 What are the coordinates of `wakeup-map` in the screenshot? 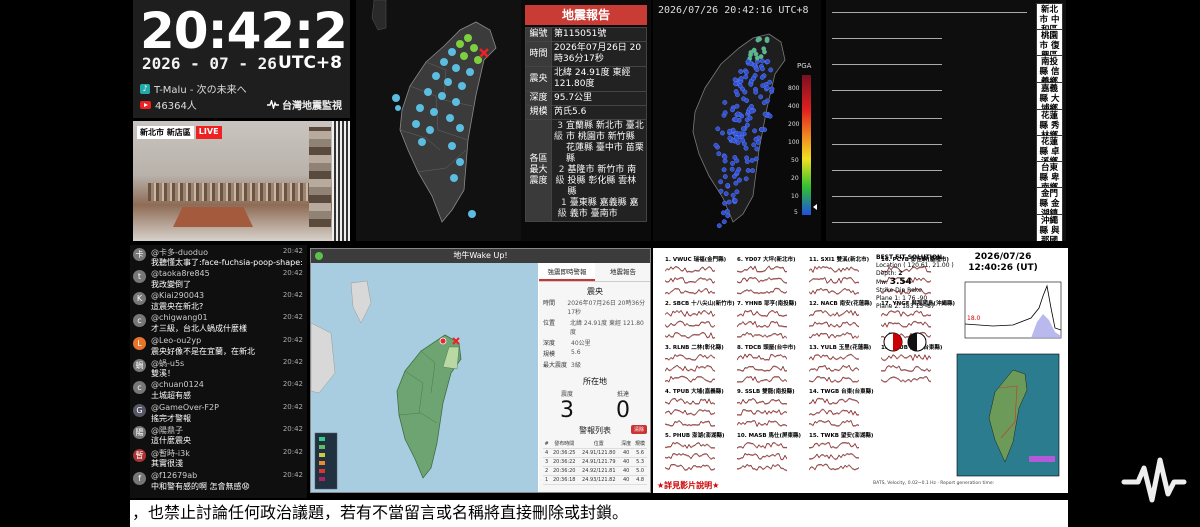 It's located at (424, 377).